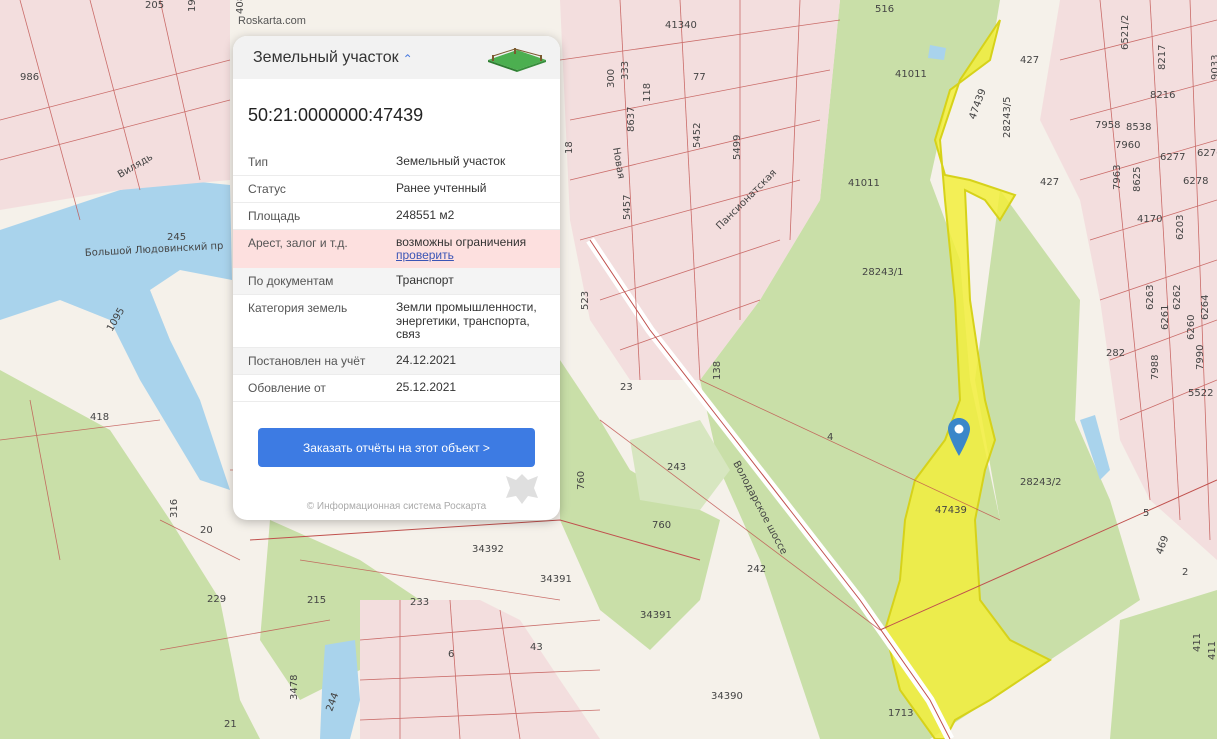 The height and width of the screenshot is (739, 1217). I want to click on map-label: 47439, so click(951, 510).